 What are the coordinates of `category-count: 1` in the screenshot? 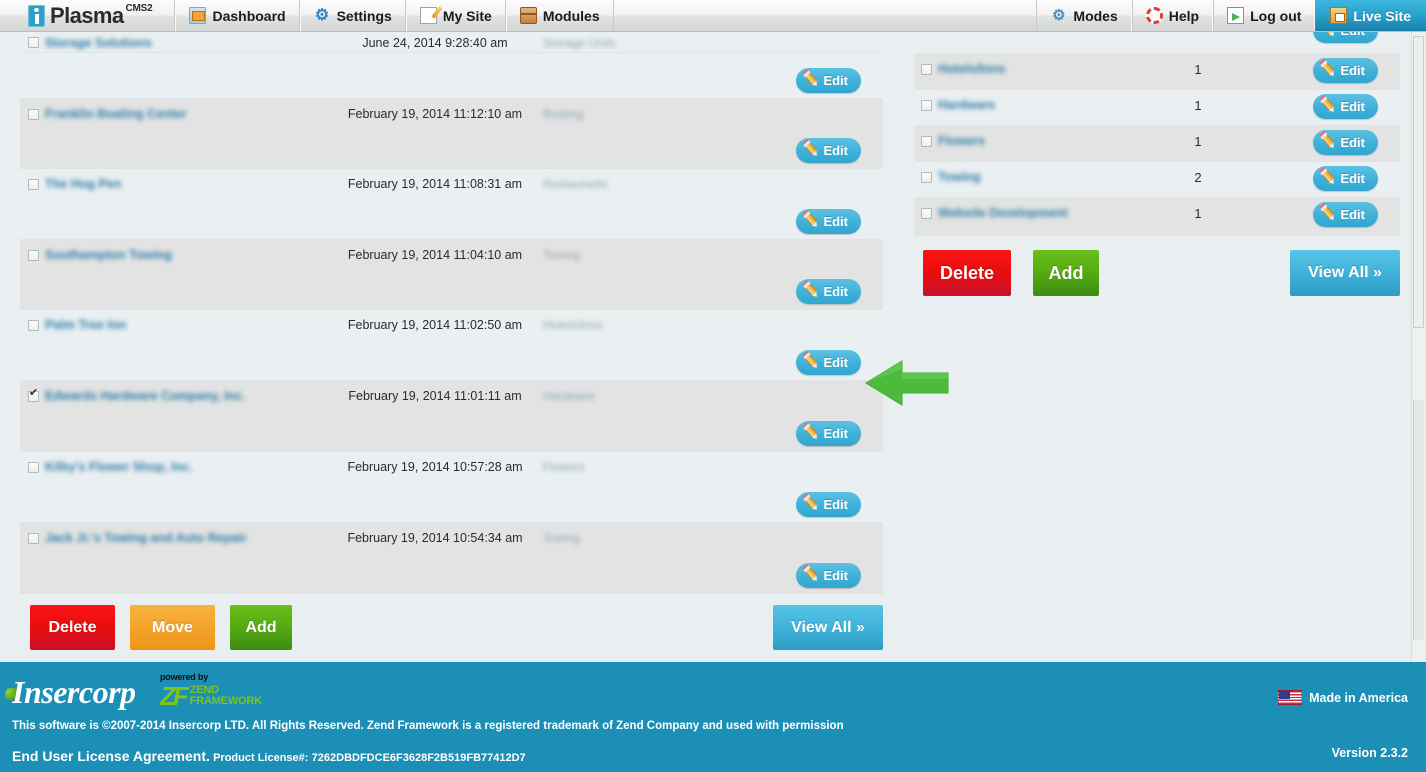 It's located at (1198, 105).